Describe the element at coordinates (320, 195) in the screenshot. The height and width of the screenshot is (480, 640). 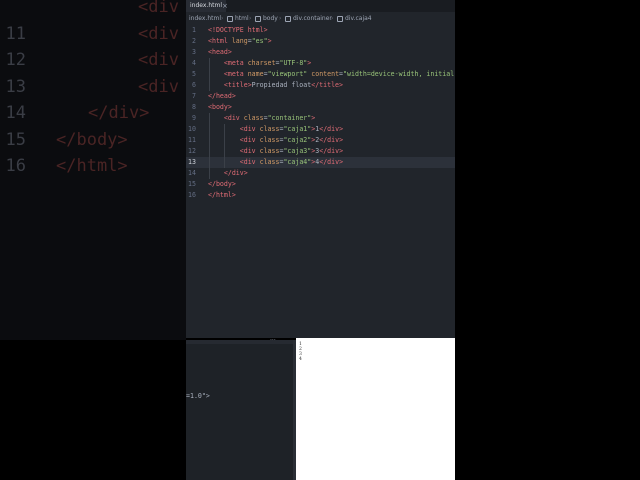
I see `code-line: 16 </html>` at that location.